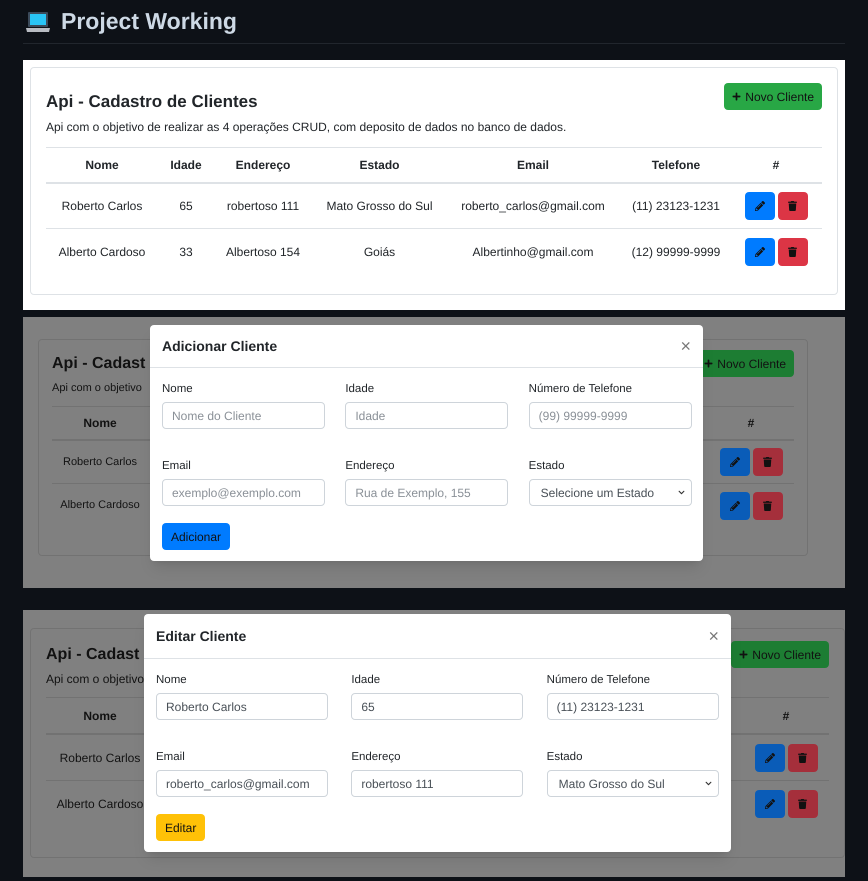  What do you see at coordinates (242, 783) in the screenshot?
I see `text-field: roberto_carlos@gmail.com` at bounding box center [242, 783].